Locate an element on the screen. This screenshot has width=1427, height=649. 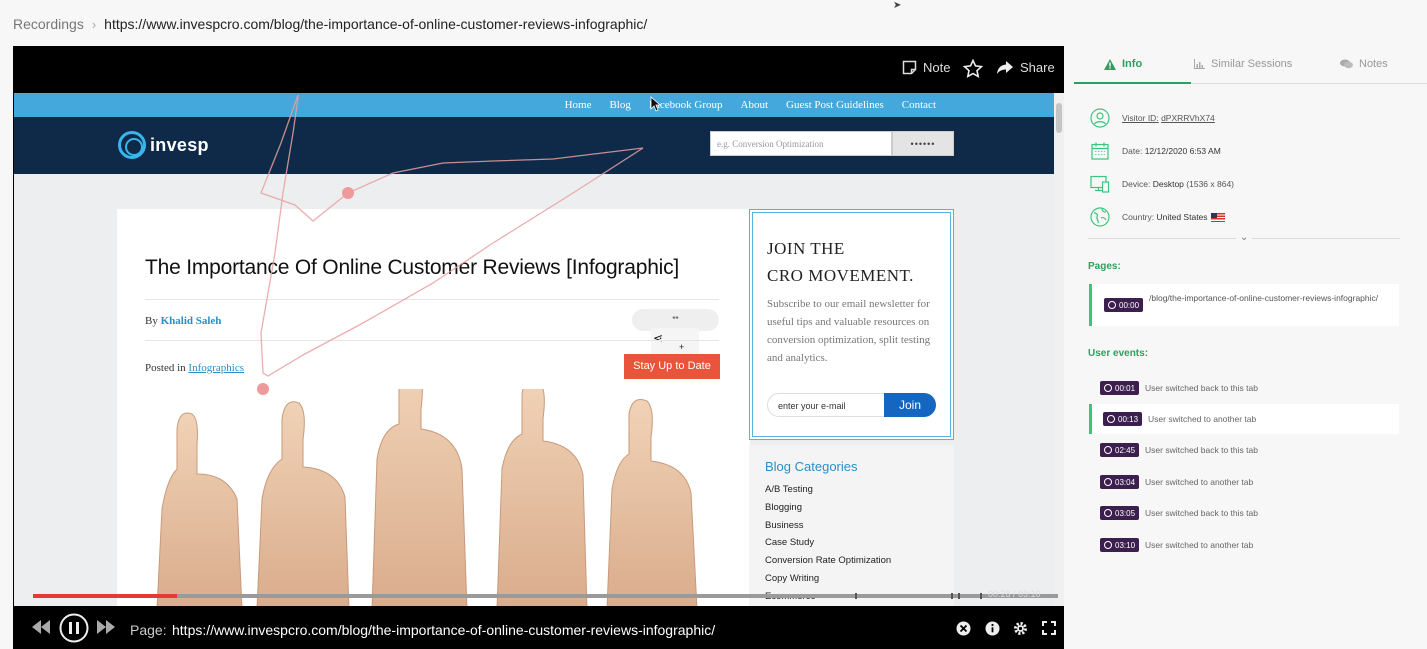
category-item: A/B Testing is located at coordinates (828, 490).